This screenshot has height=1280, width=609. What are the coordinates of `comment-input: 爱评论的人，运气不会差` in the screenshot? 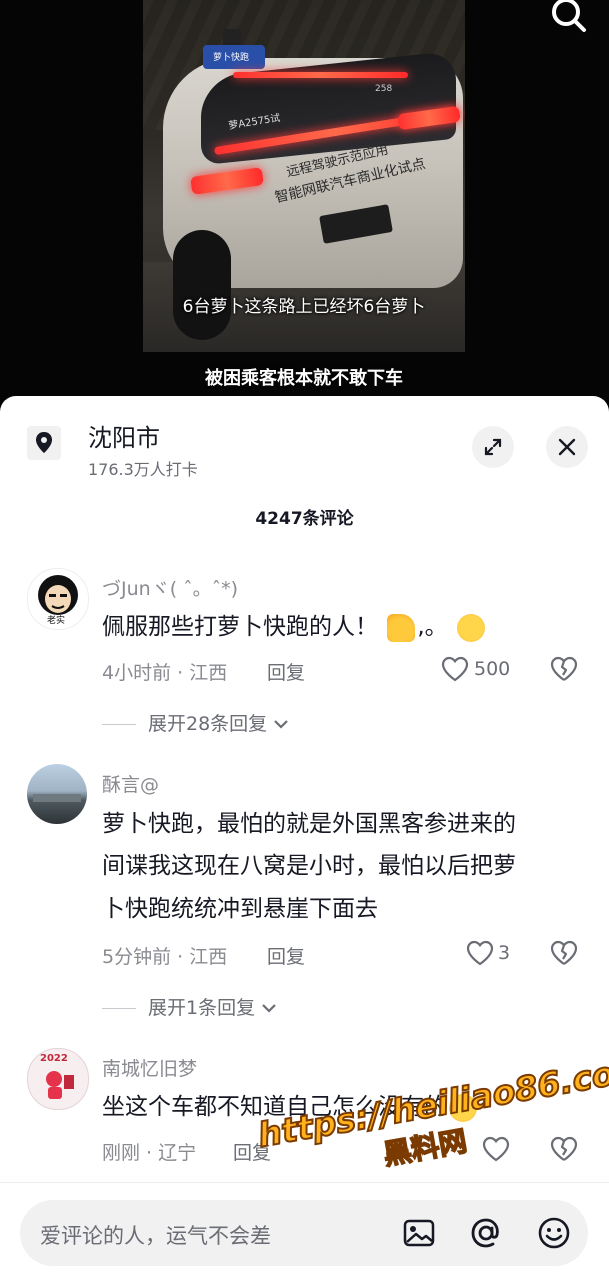 It's located at (304, 1233).